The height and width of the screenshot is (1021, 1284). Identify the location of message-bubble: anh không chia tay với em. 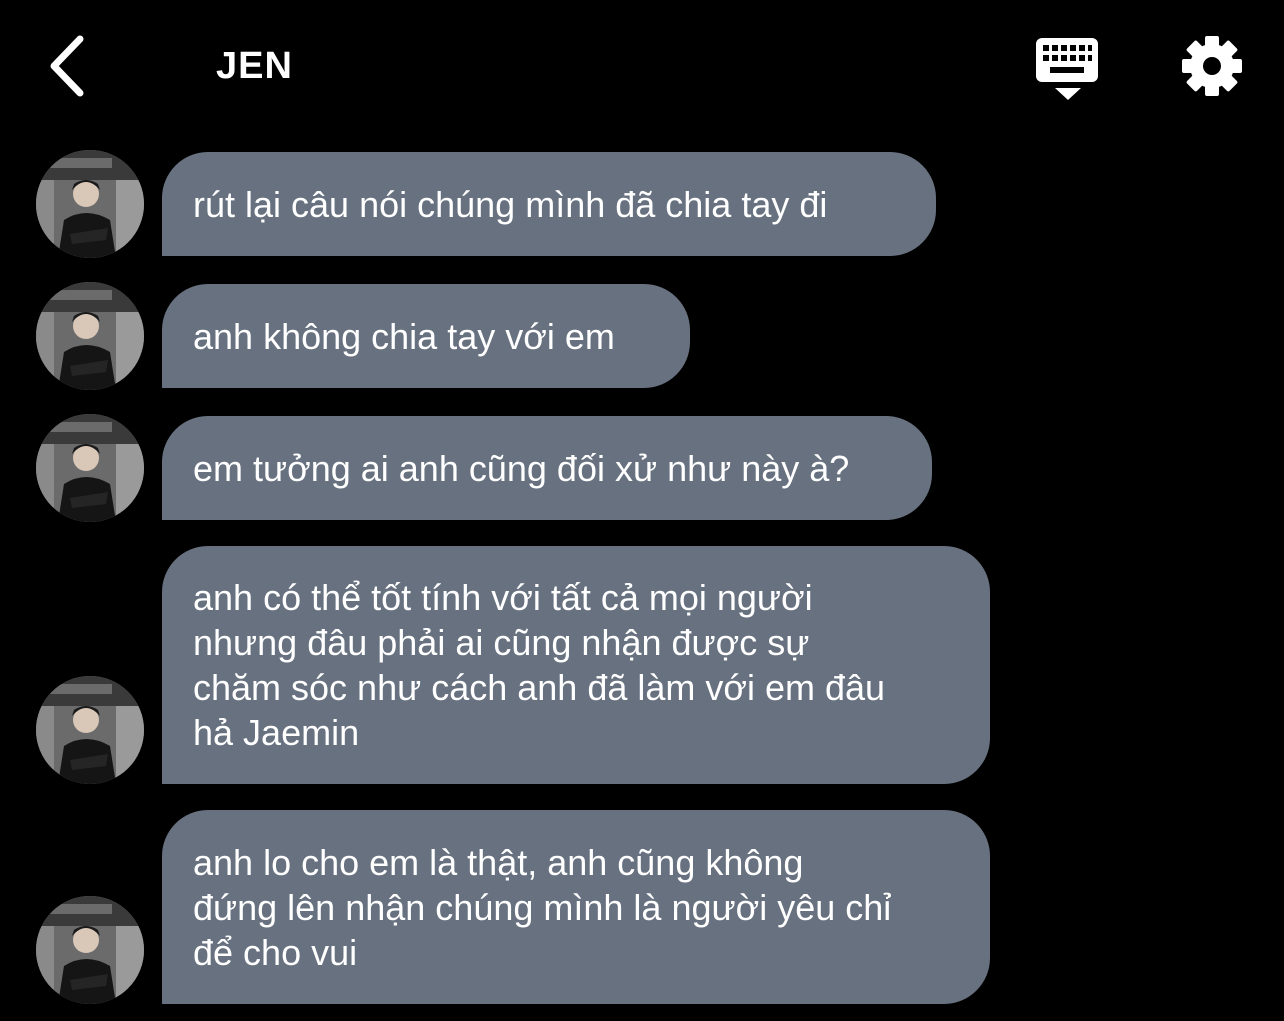
(426, 336).